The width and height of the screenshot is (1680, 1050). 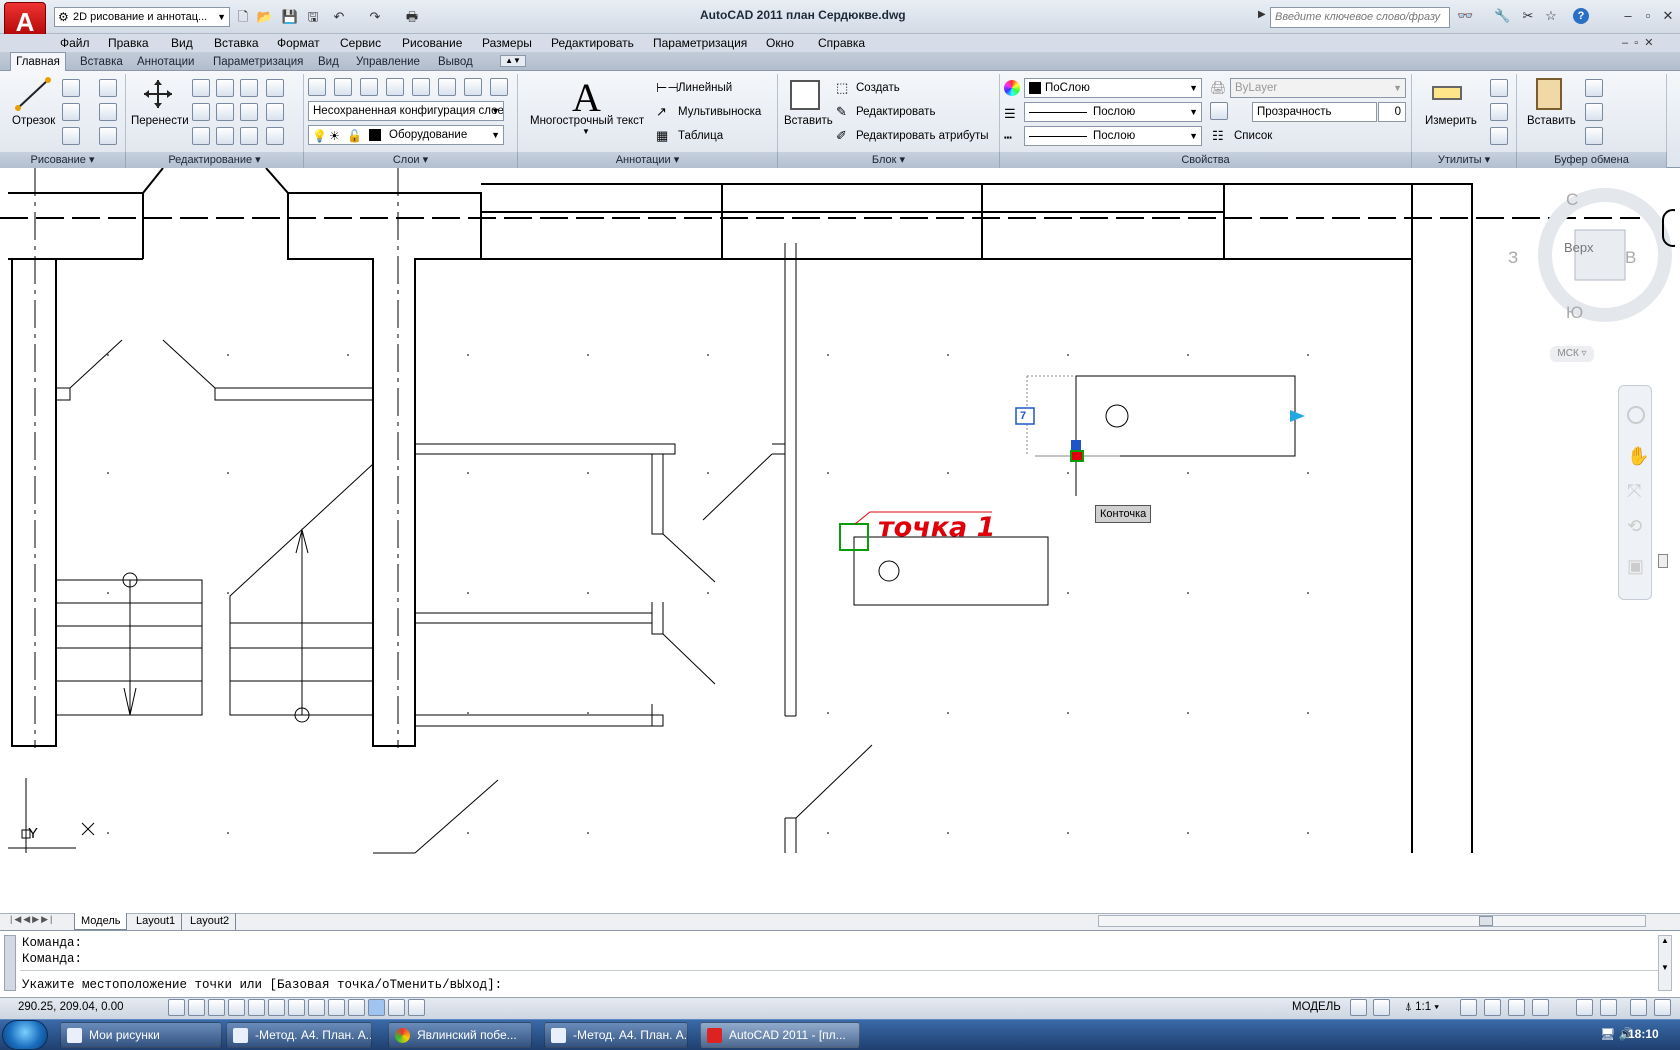 I want to click on open-file-icon: 📂, so click(x=265, y=17).